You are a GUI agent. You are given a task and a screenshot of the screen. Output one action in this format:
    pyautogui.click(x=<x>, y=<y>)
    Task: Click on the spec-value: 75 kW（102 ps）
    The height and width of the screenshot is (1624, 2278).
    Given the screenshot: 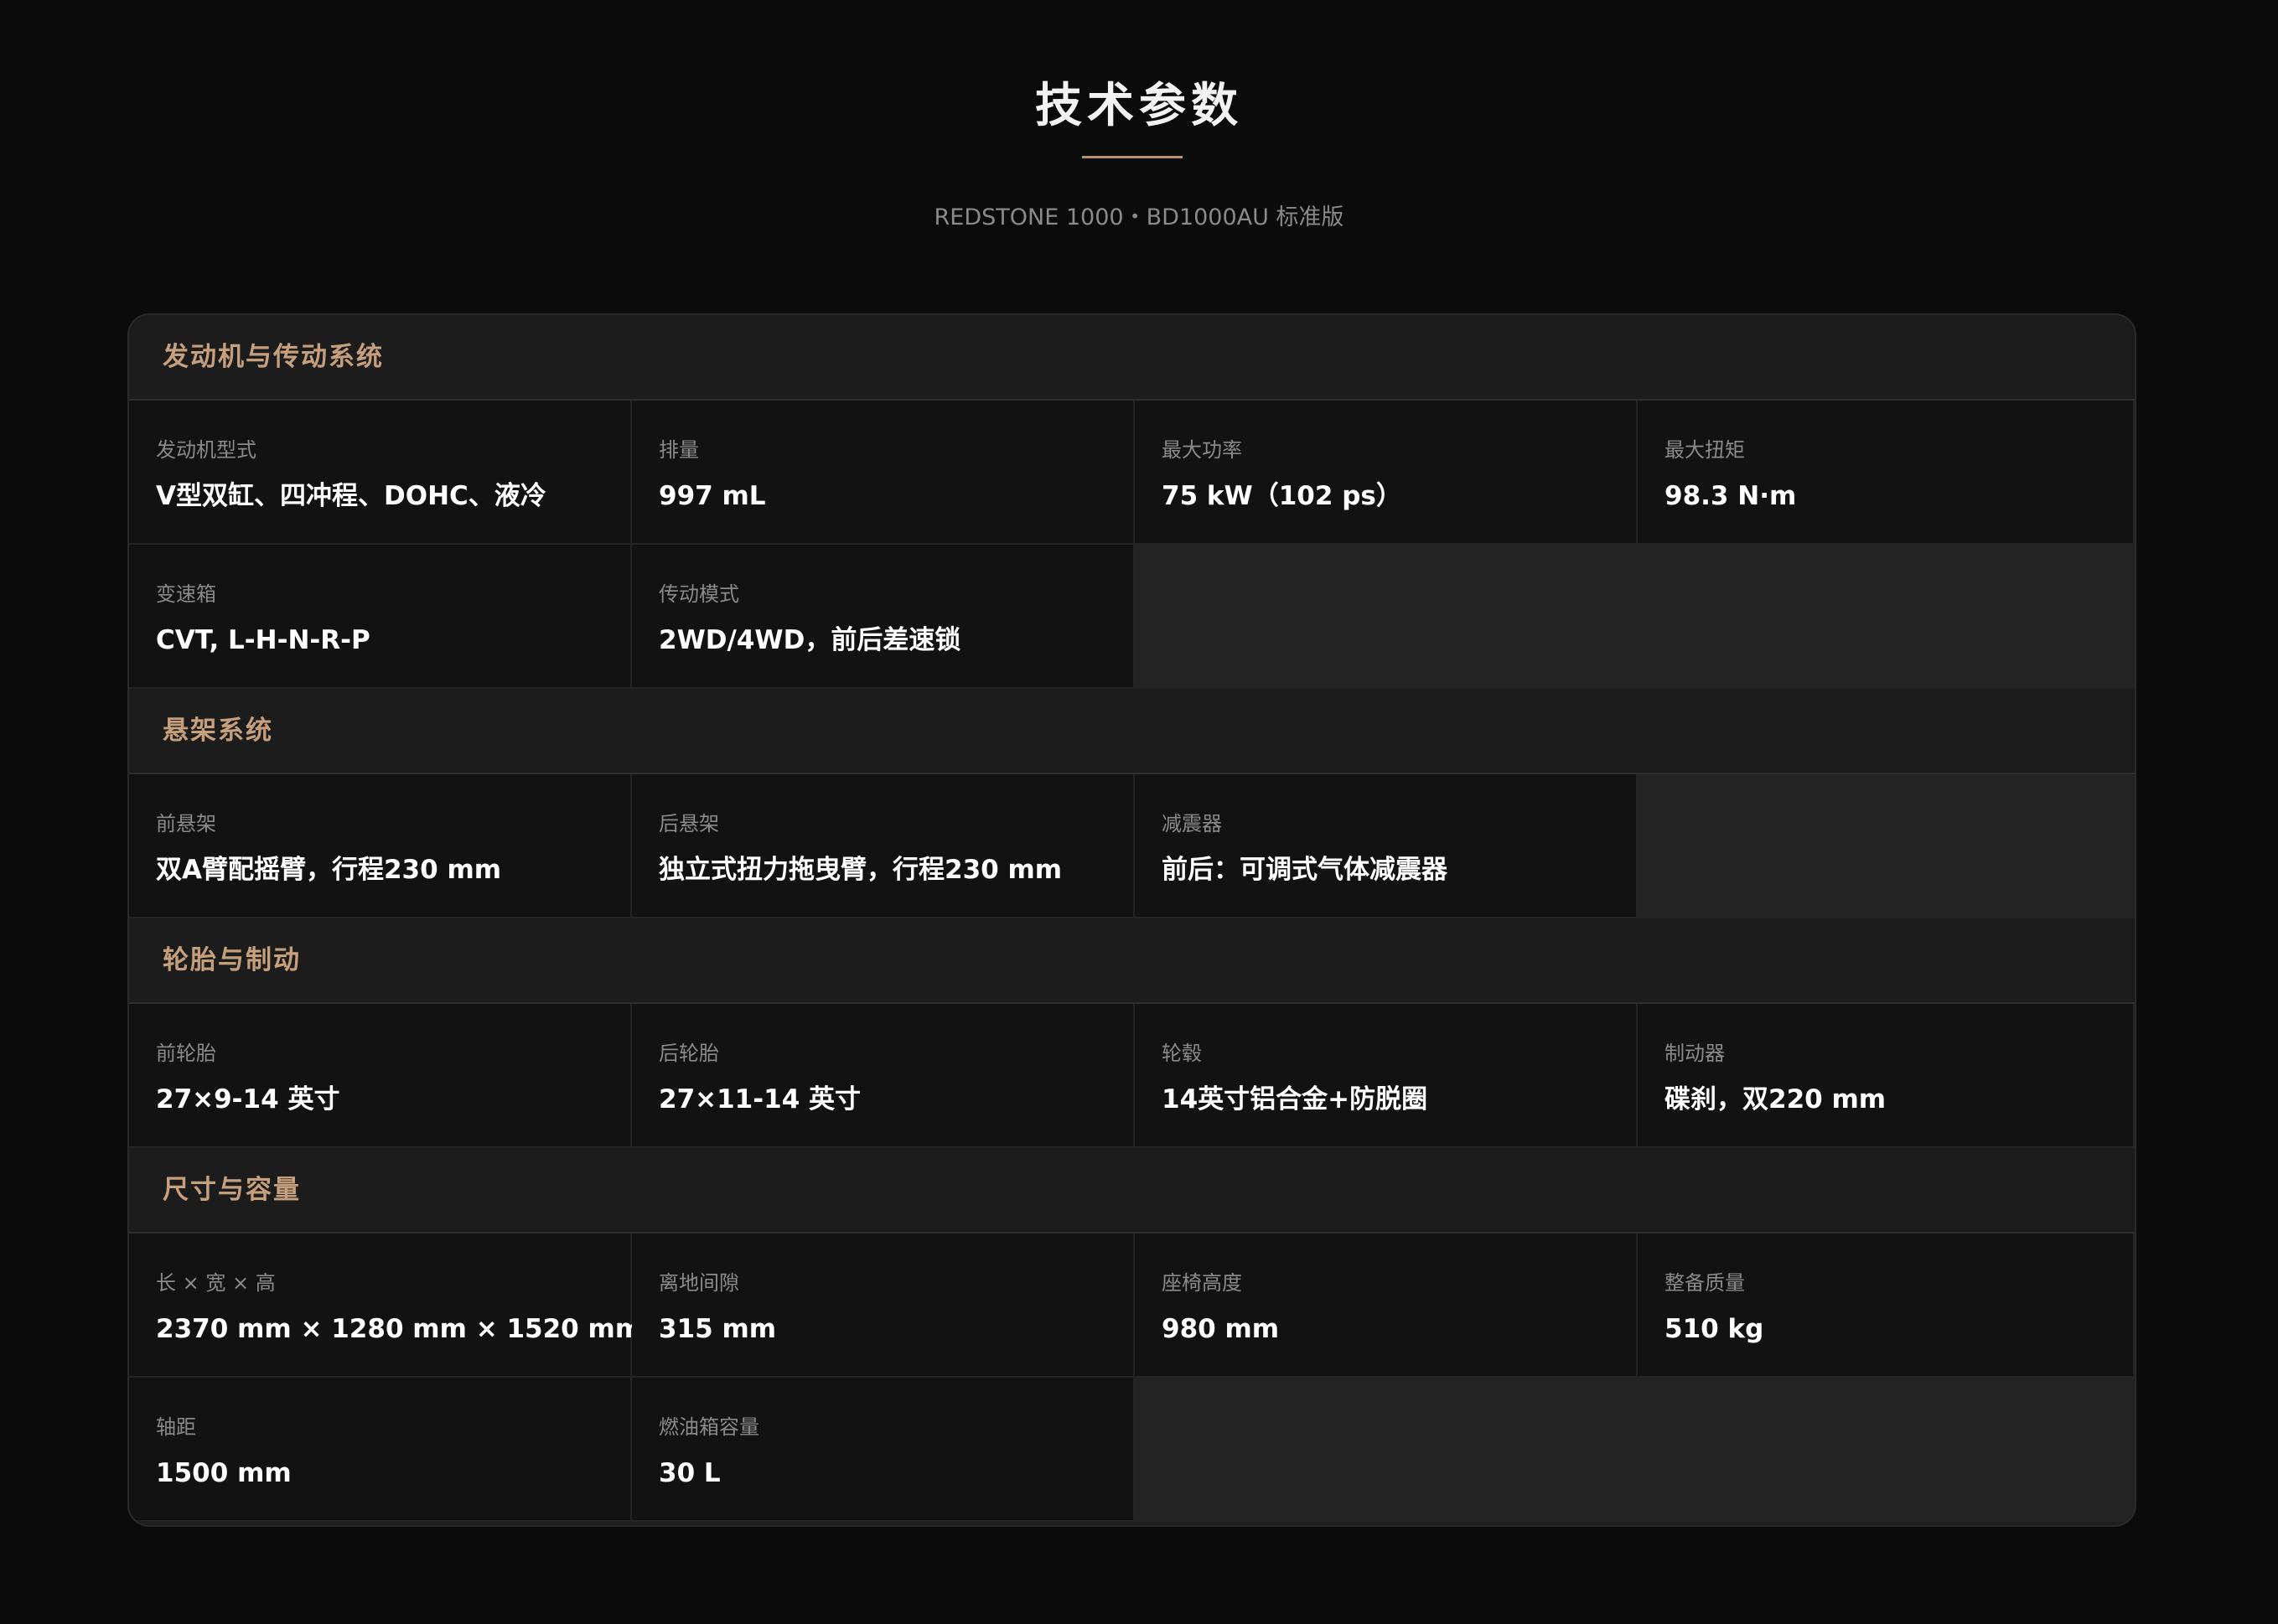 What is the action you would take?
    pyautogui.click(x=1282, y=496)
    